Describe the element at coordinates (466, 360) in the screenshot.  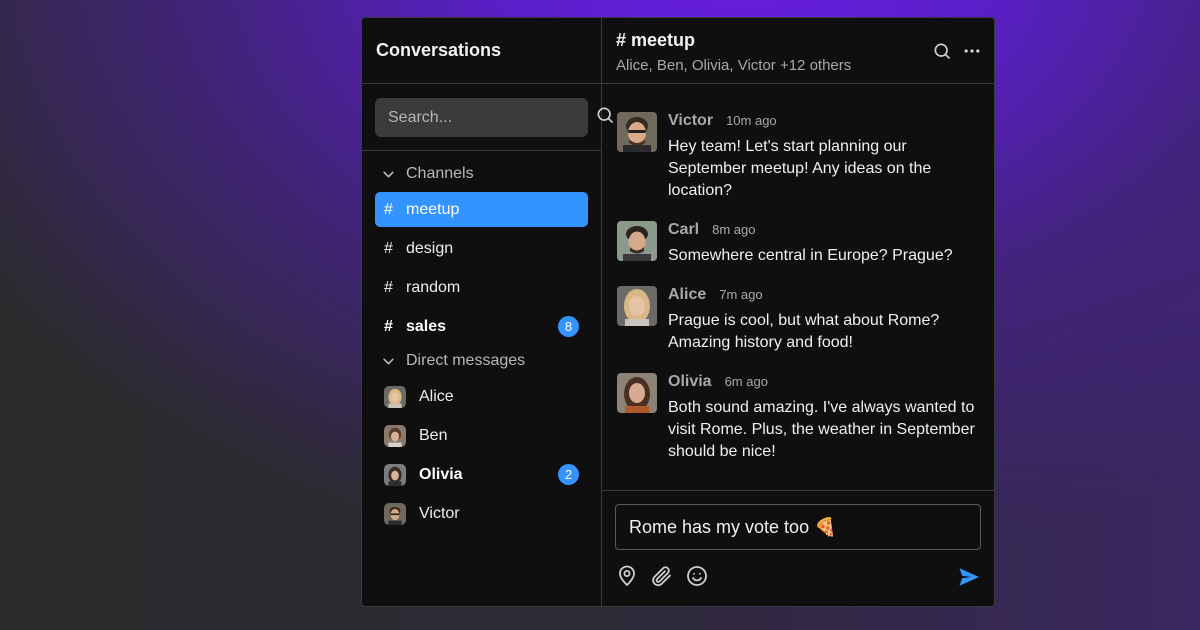
I see `dms-label: Direct messages` at that location.